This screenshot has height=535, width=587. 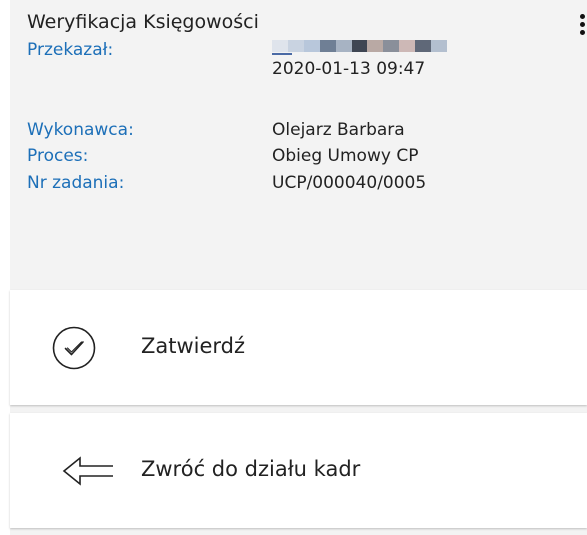 I want to click on nr-zadania-label: Nr zadania:, so click(x=76, y=183).